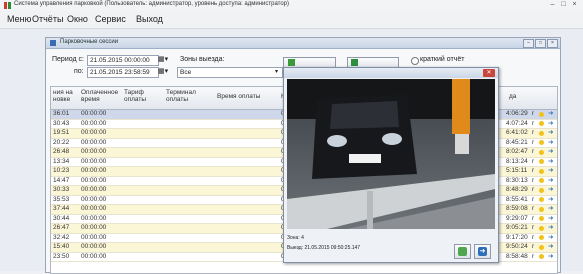 The height and width of the screenshot is (274, 583). Describe the element at coordinates (61, 189) in the screenshot. I see `cell-duration: 30:33` at that location.